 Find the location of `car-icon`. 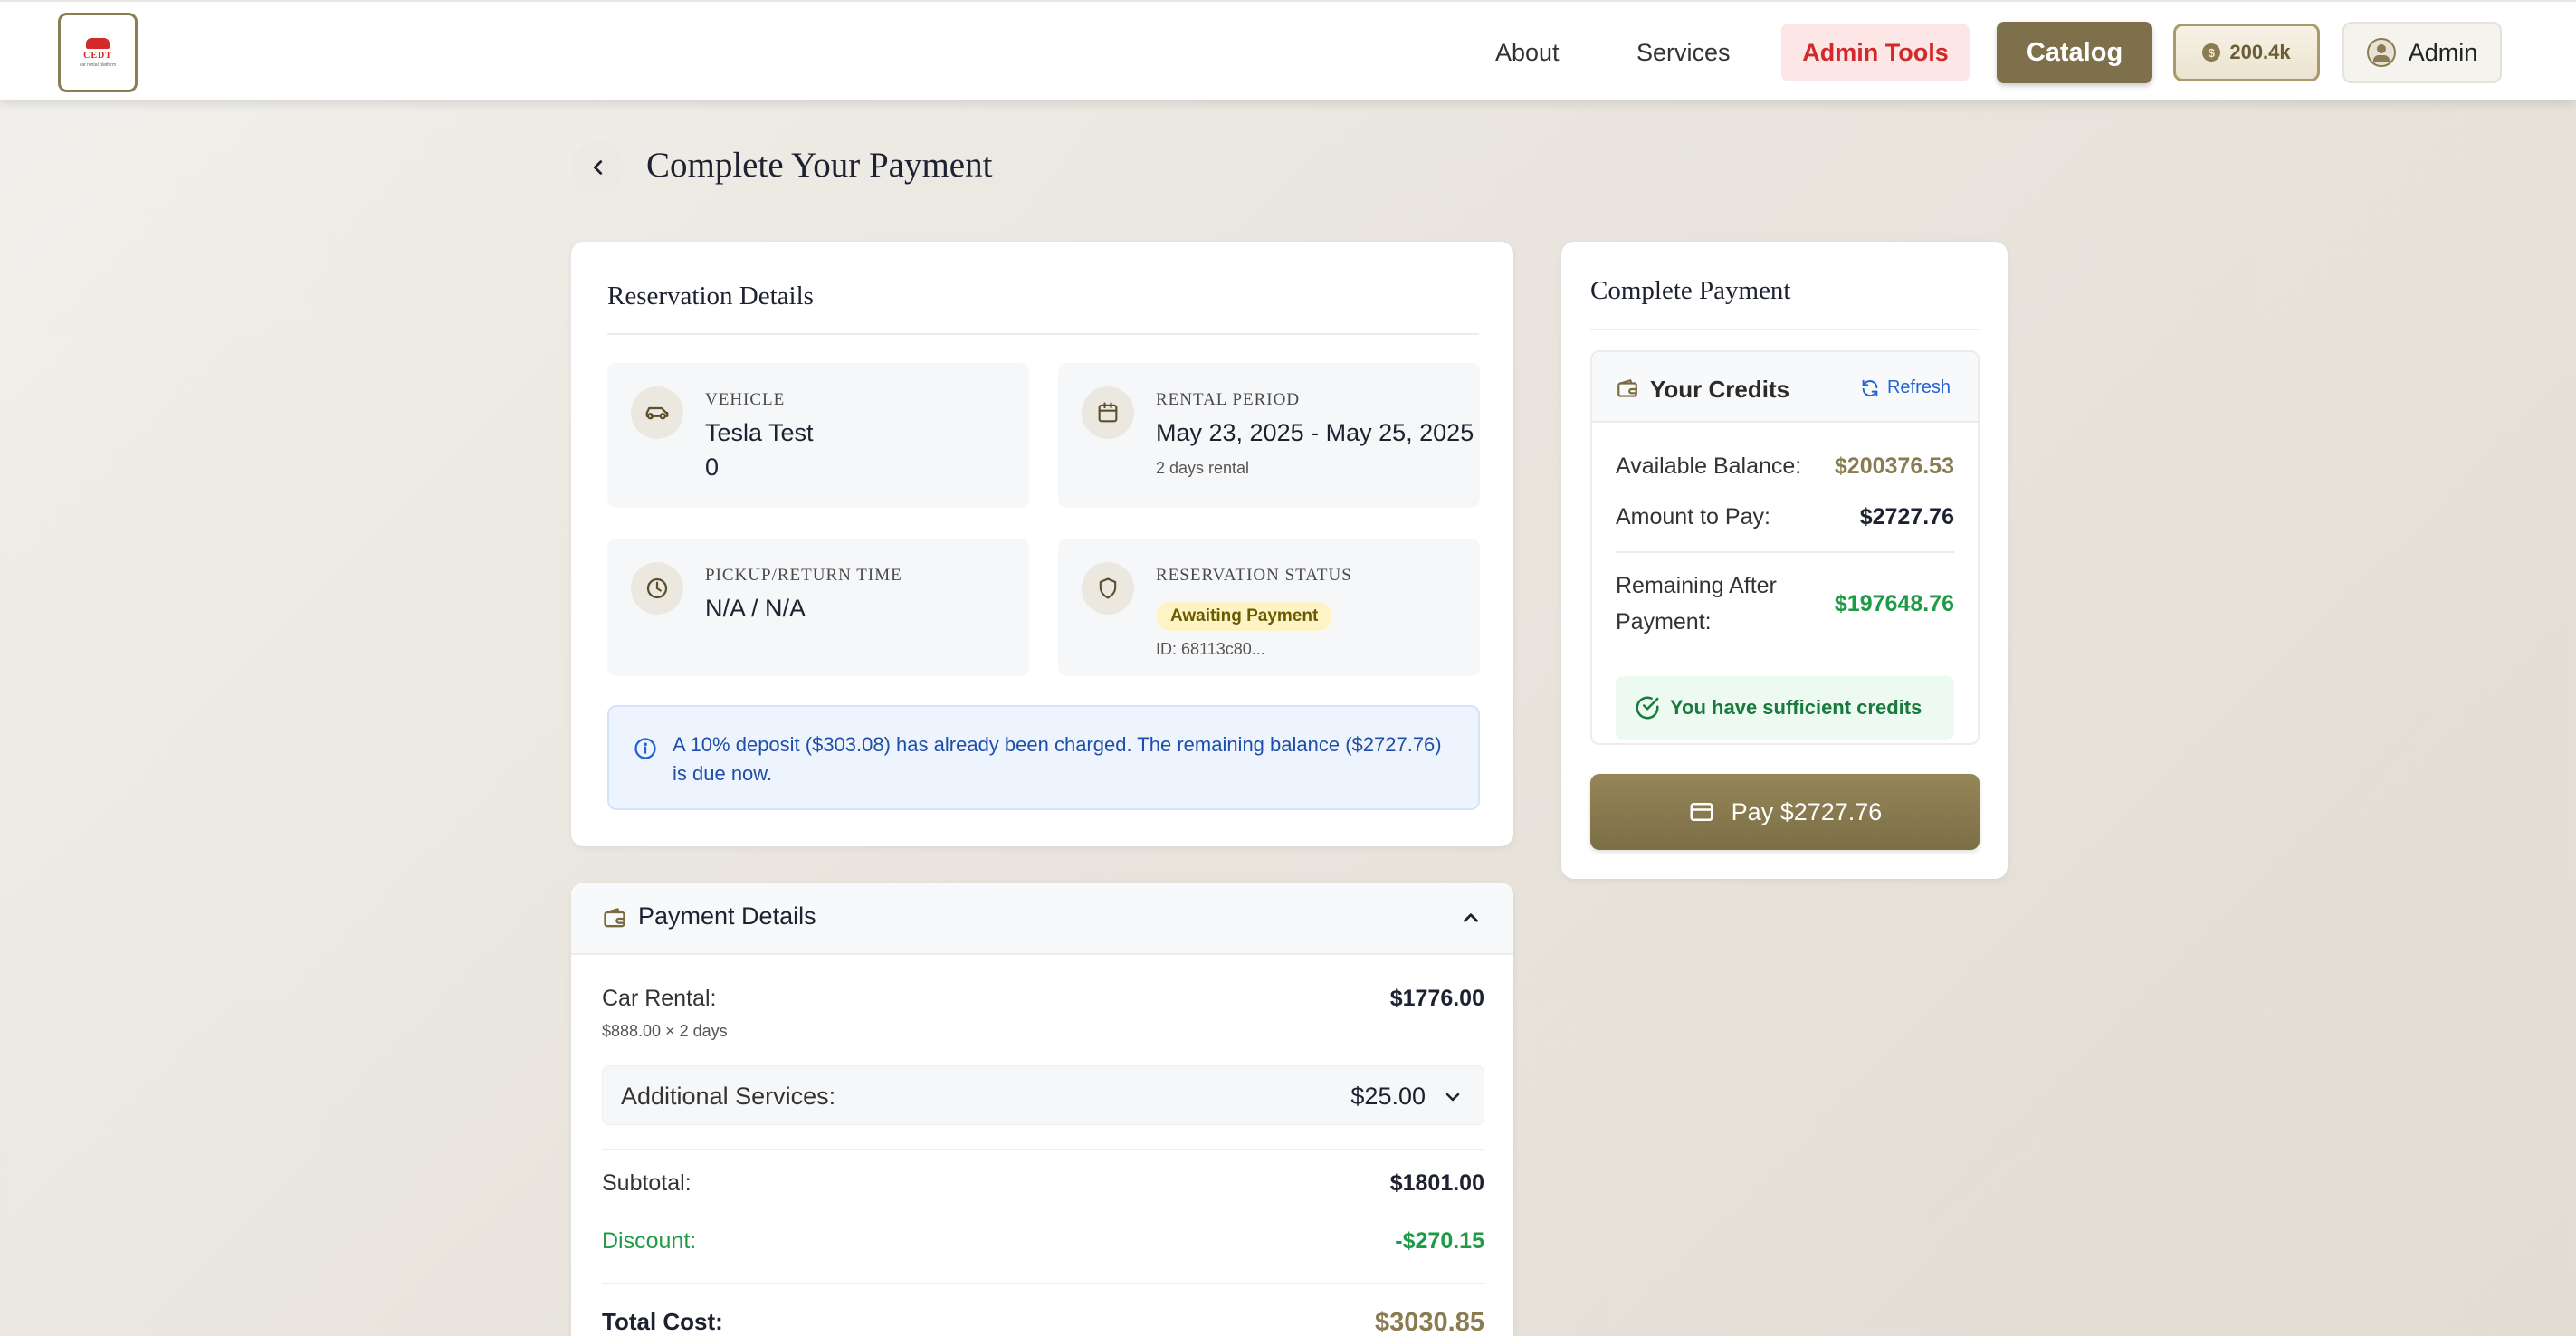

car-icon is located at coordinates (657, 412).